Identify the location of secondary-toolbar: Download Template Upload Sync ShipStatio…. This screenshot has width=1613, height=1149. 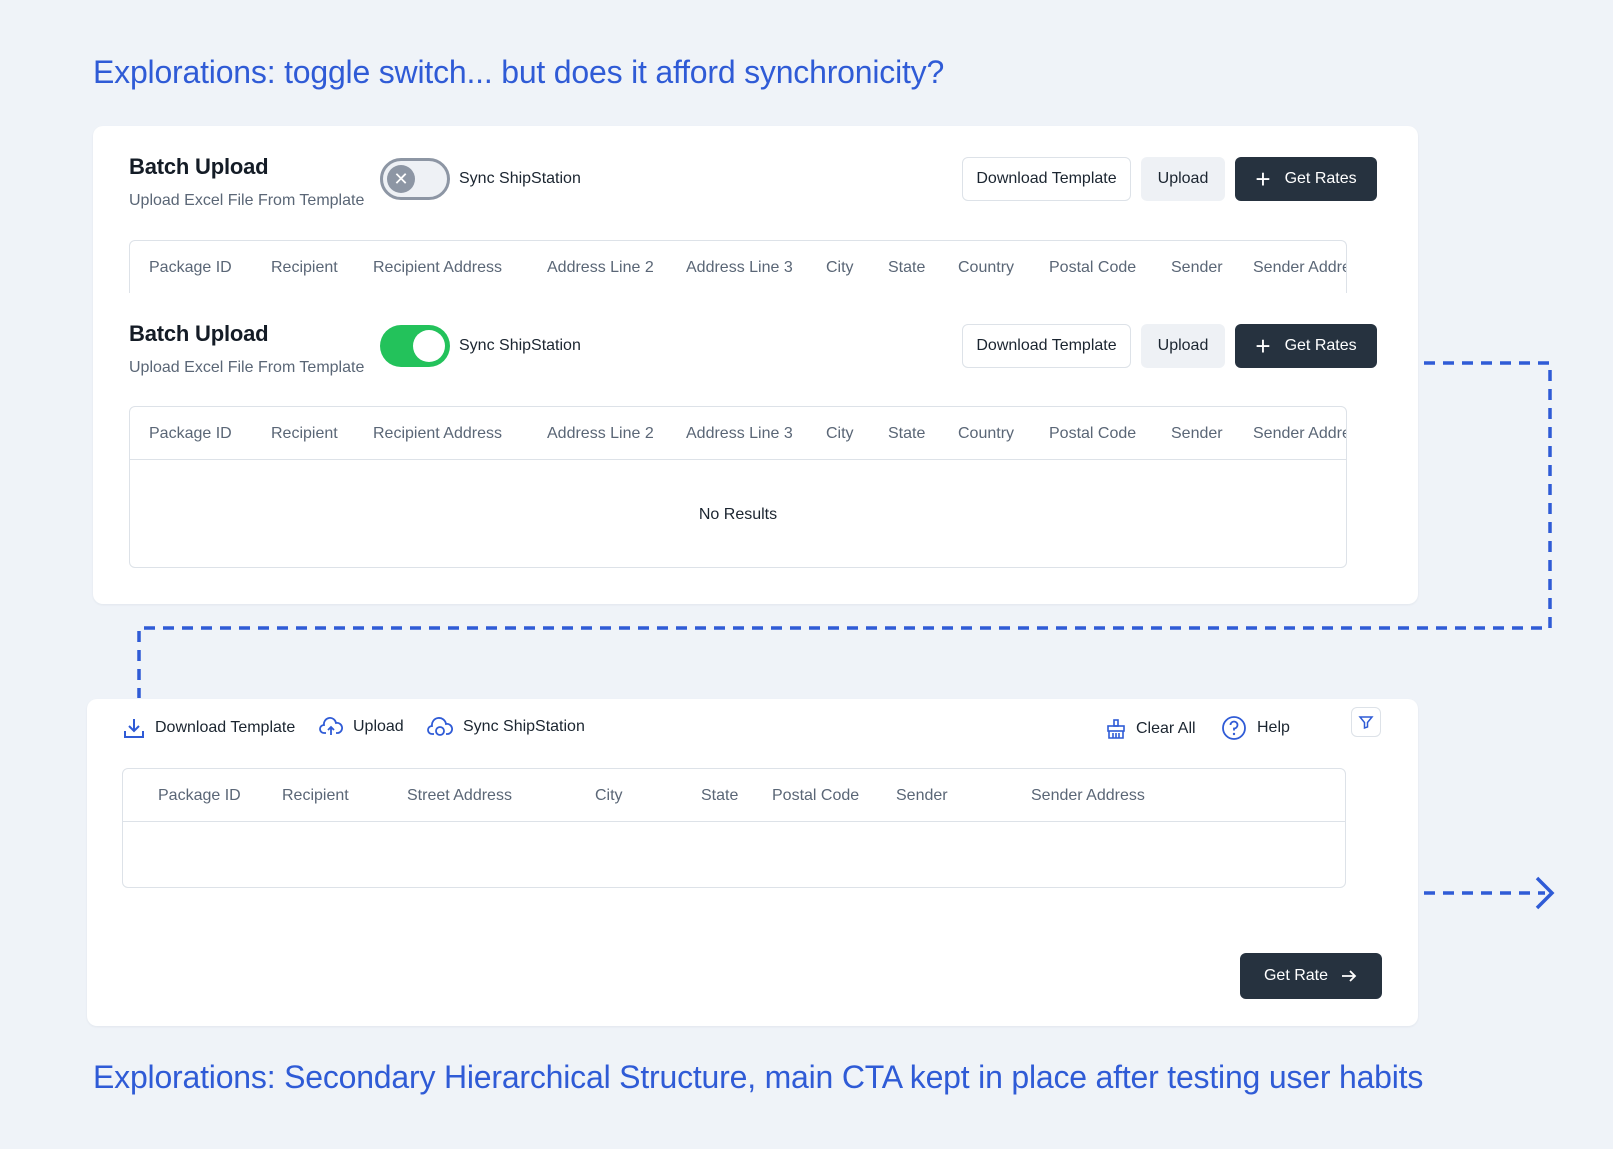
(752, 724).